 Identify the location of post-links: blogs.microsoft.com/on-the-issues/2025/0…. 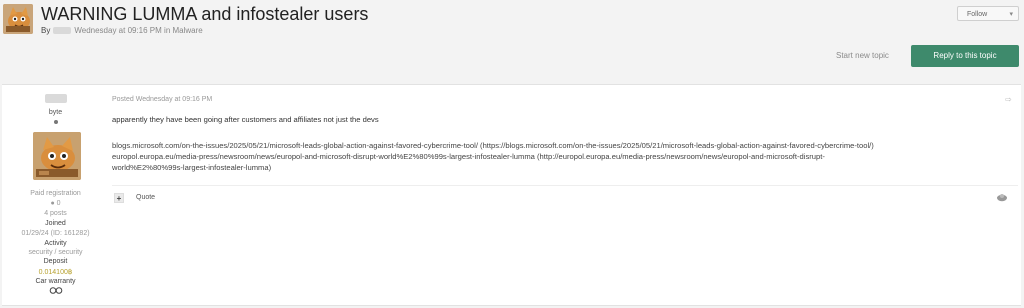
(562, 156).